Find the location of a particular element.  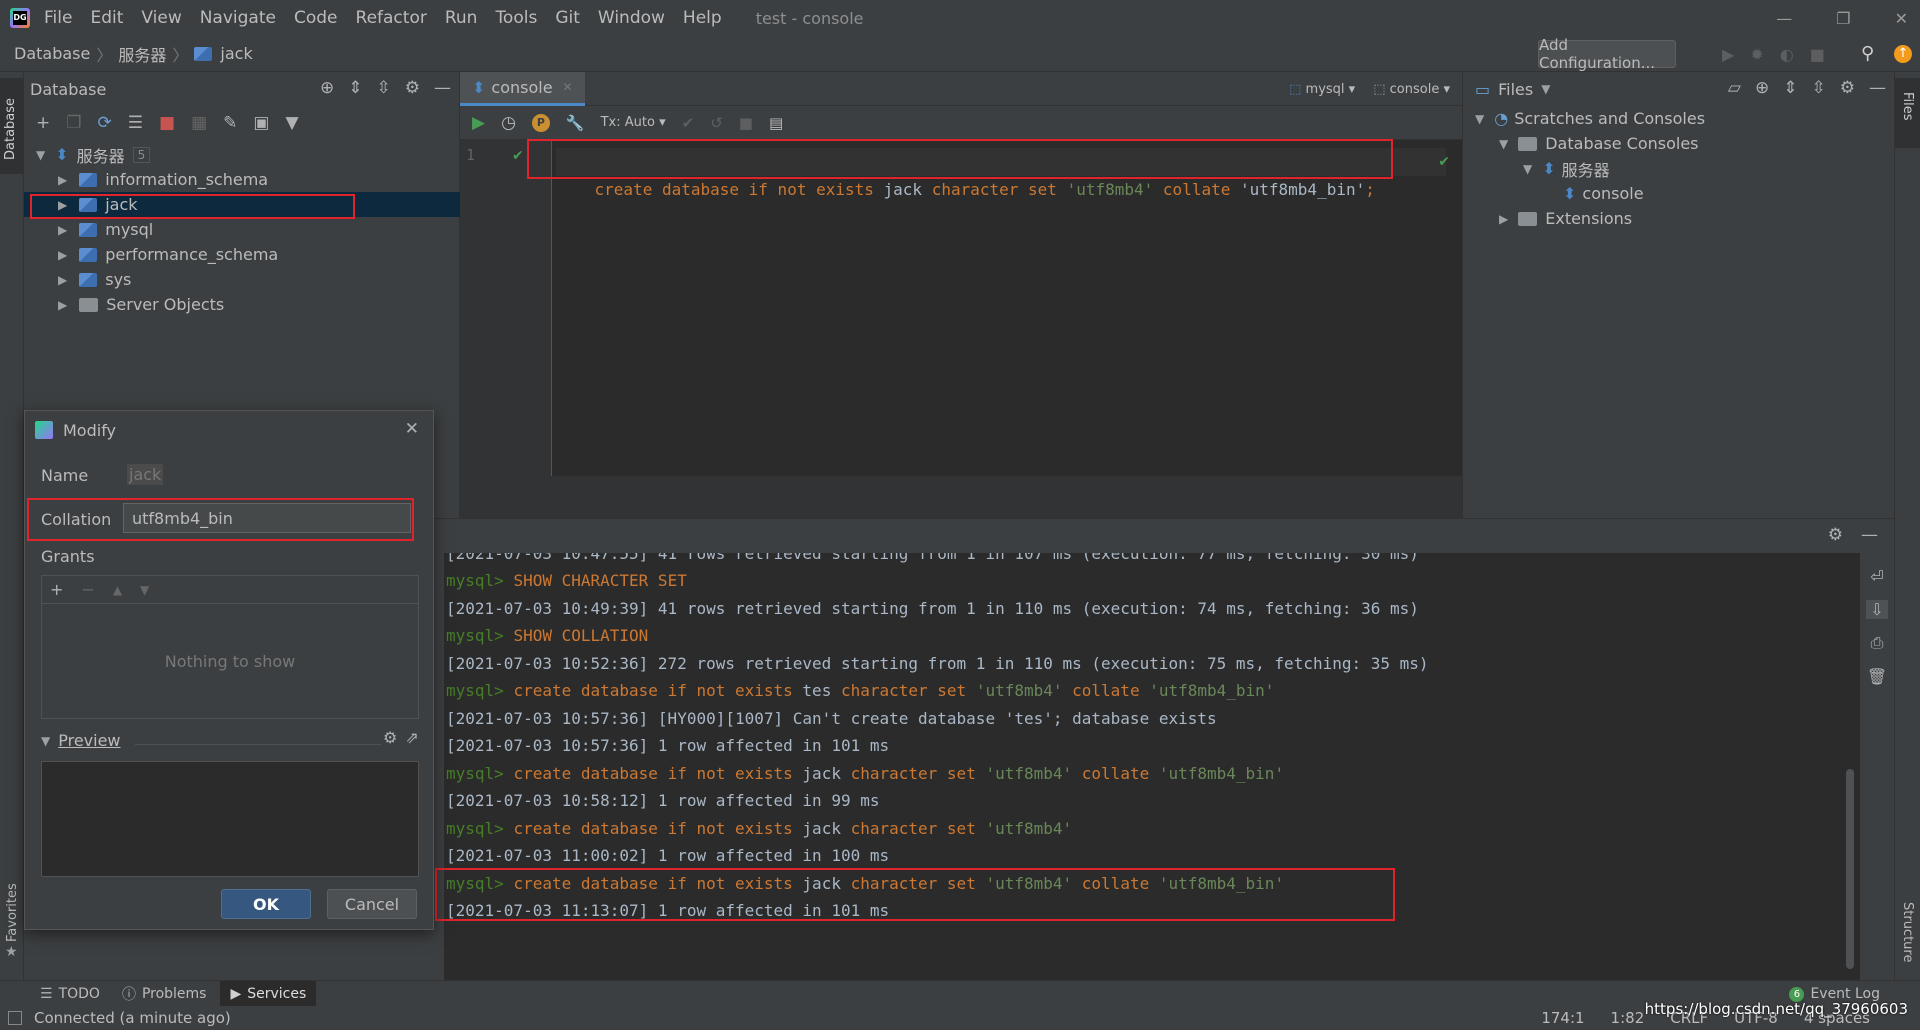

menu-refactor: Refactor is located at coordinates (391, 18).